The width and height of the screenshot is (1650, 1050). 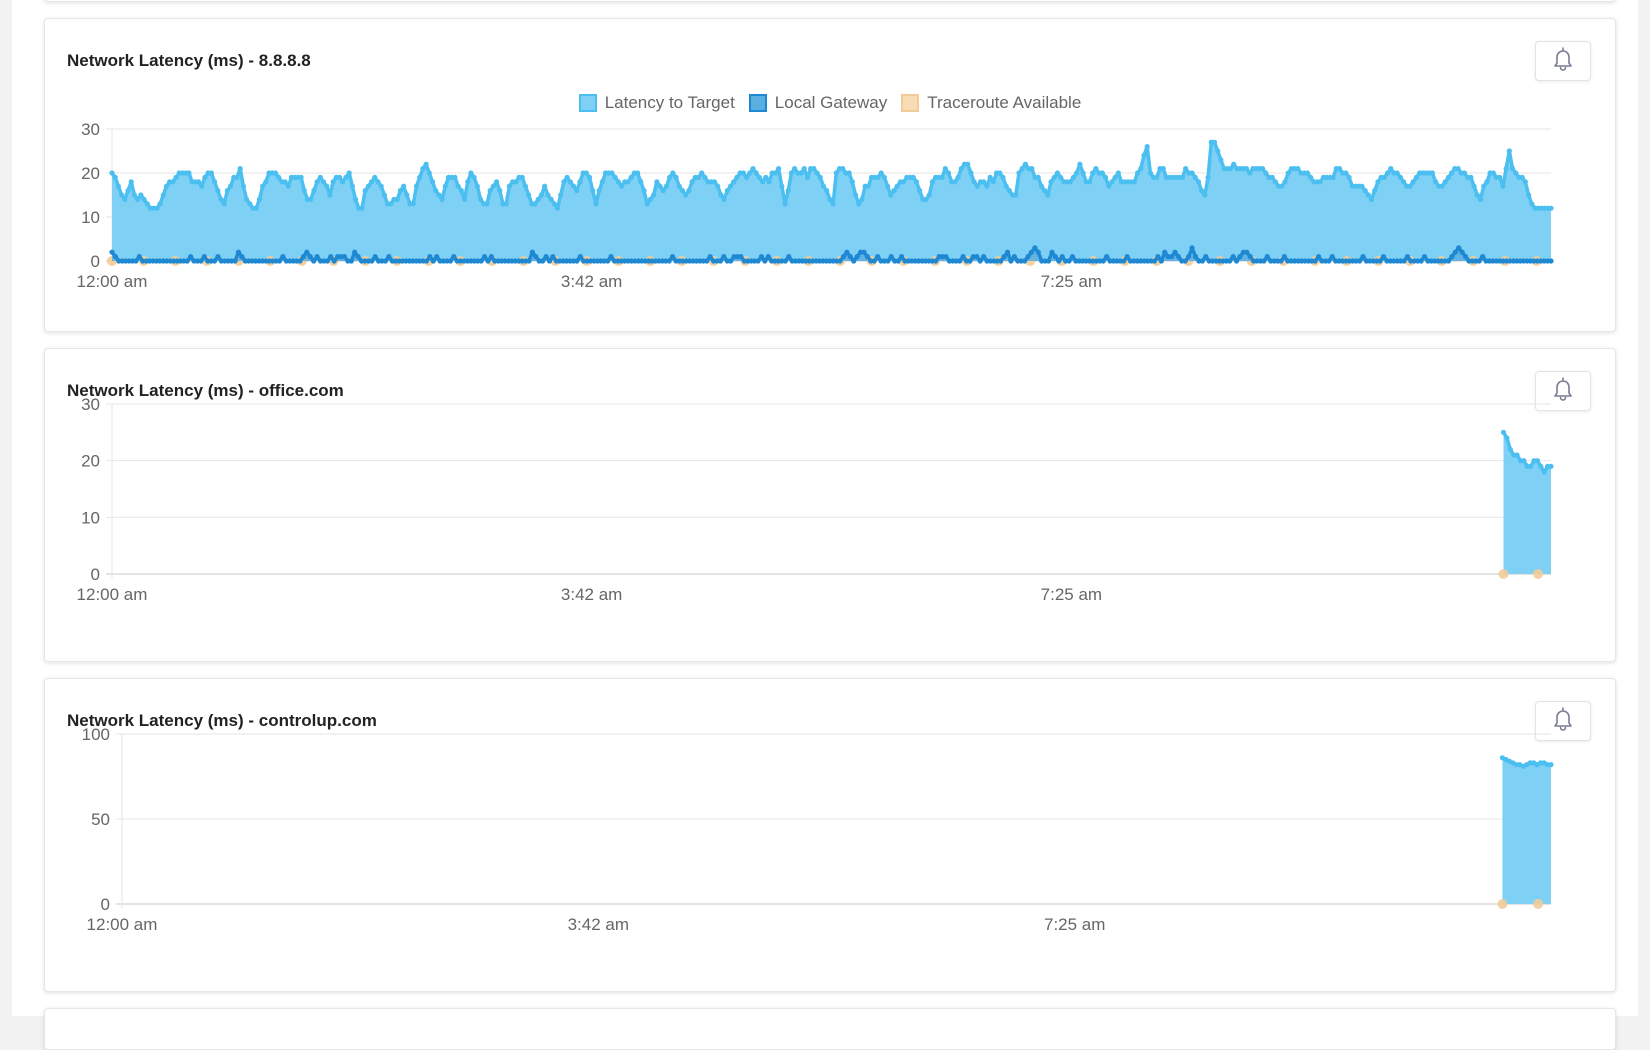 I want to click on traceroute-point, so click(x=1538, y=904).